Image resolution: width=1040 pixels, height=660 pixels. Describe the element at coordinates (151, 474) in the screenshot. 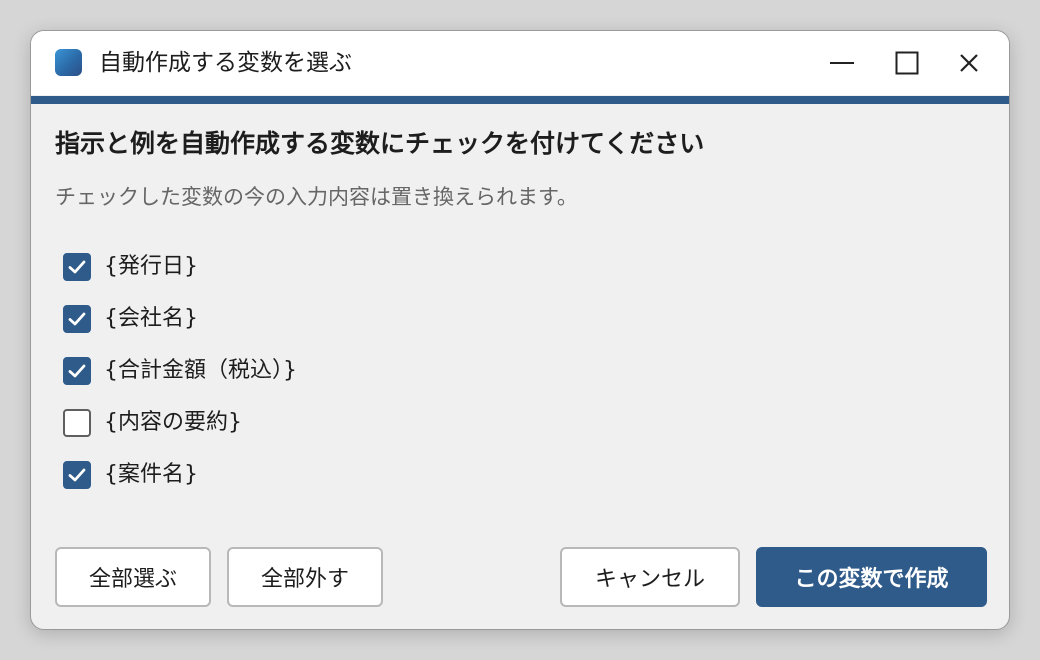

I see `variable-label: {案件名}` at that location.